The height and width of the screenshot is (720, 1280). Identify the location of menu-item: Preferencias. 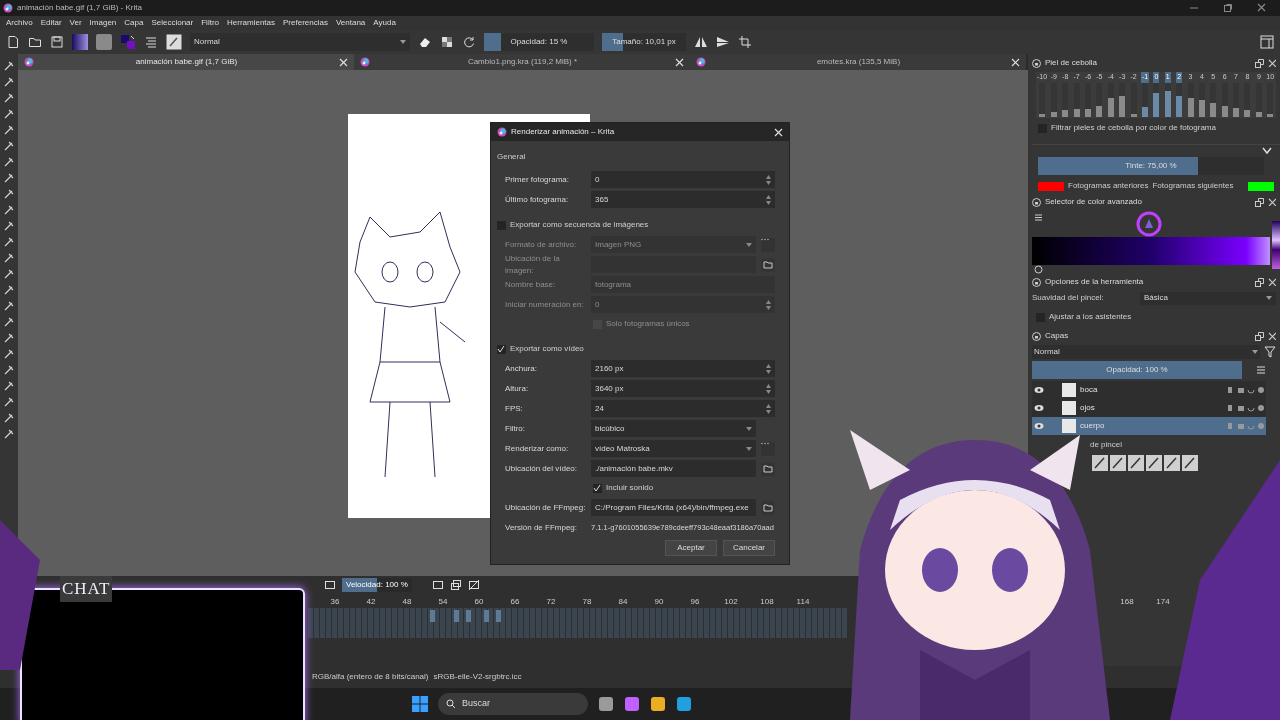
(305, 23).